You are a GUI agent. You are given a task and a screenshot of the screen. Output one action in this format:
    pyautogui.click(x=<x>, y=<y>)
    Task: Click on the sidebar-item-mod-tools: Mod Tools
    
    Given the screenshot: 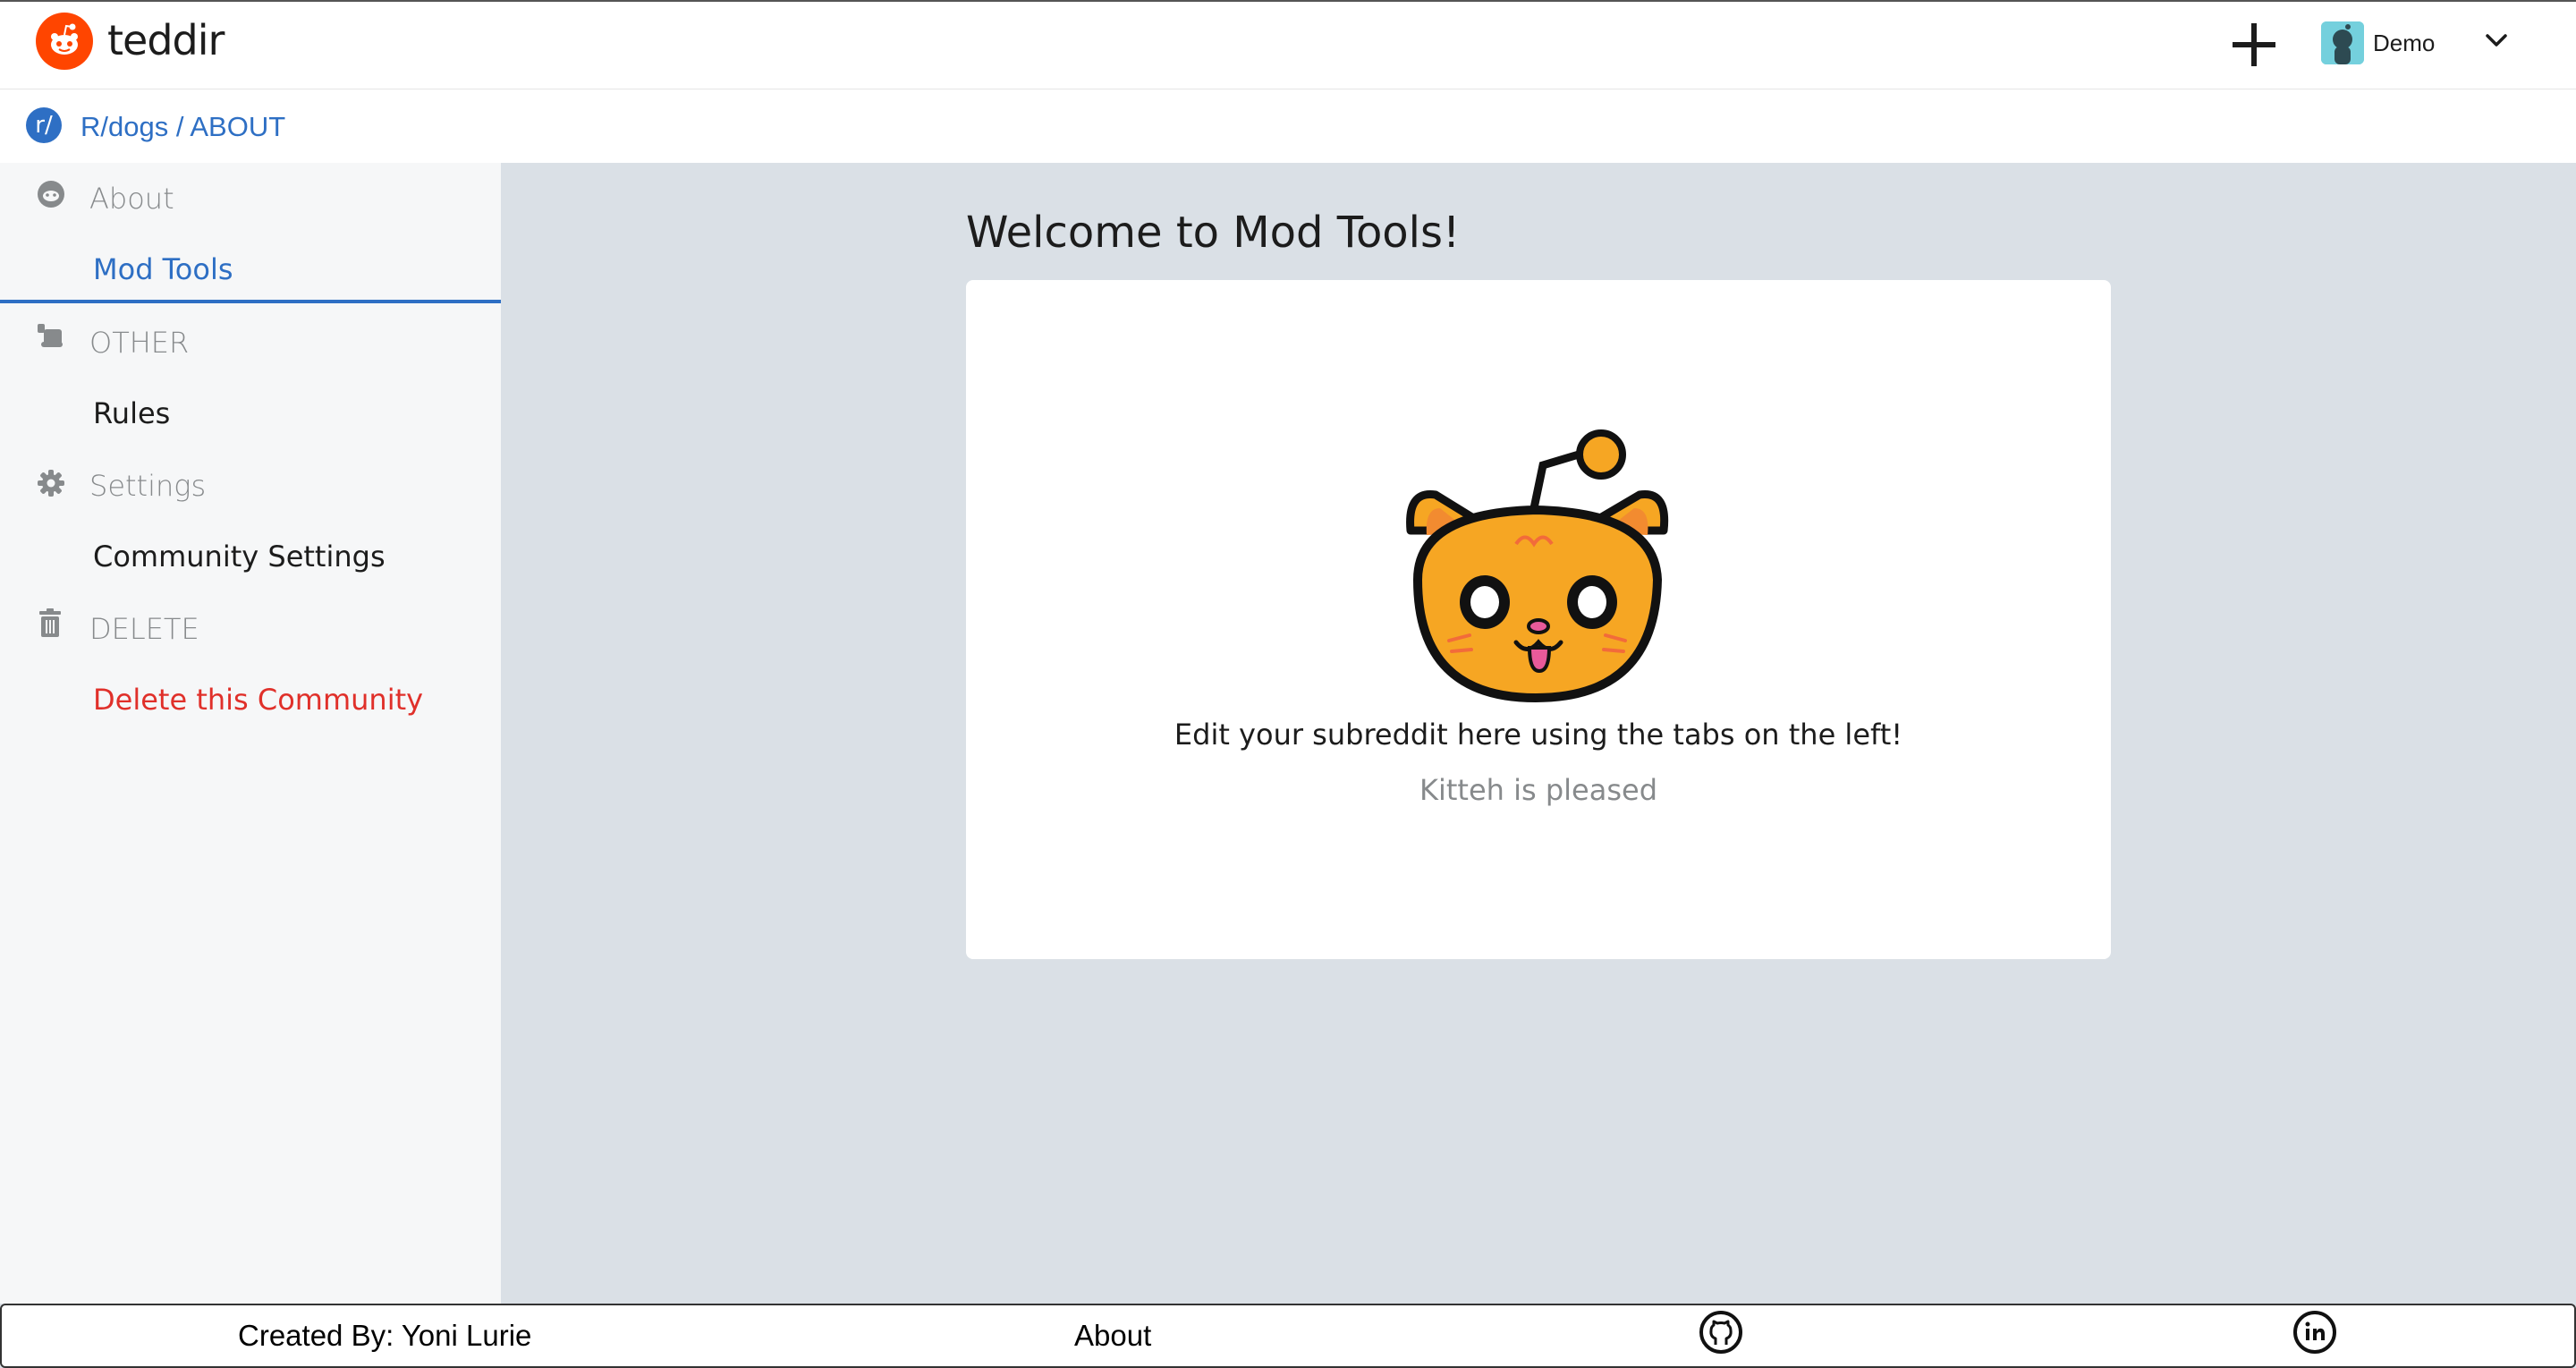 What is the action you would take?
    pyautogui.click(x=163, y=269)
    